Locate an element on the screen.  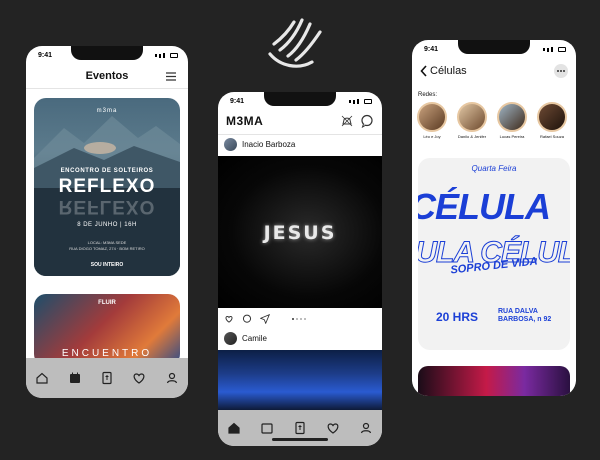
bell-icon is located at coordinates (347, 121).